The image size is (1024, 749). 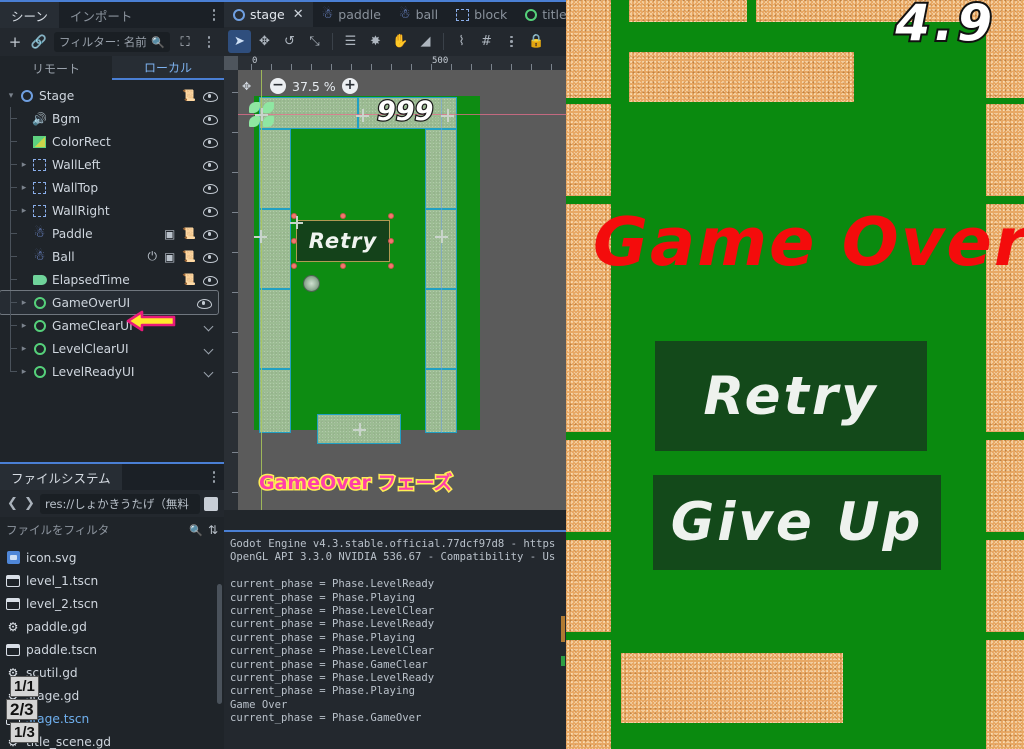 What do you see at coordinates (314, 41) in the screenshot?
I see `scale-icon: ⤡` at bounding box center [314, 41].